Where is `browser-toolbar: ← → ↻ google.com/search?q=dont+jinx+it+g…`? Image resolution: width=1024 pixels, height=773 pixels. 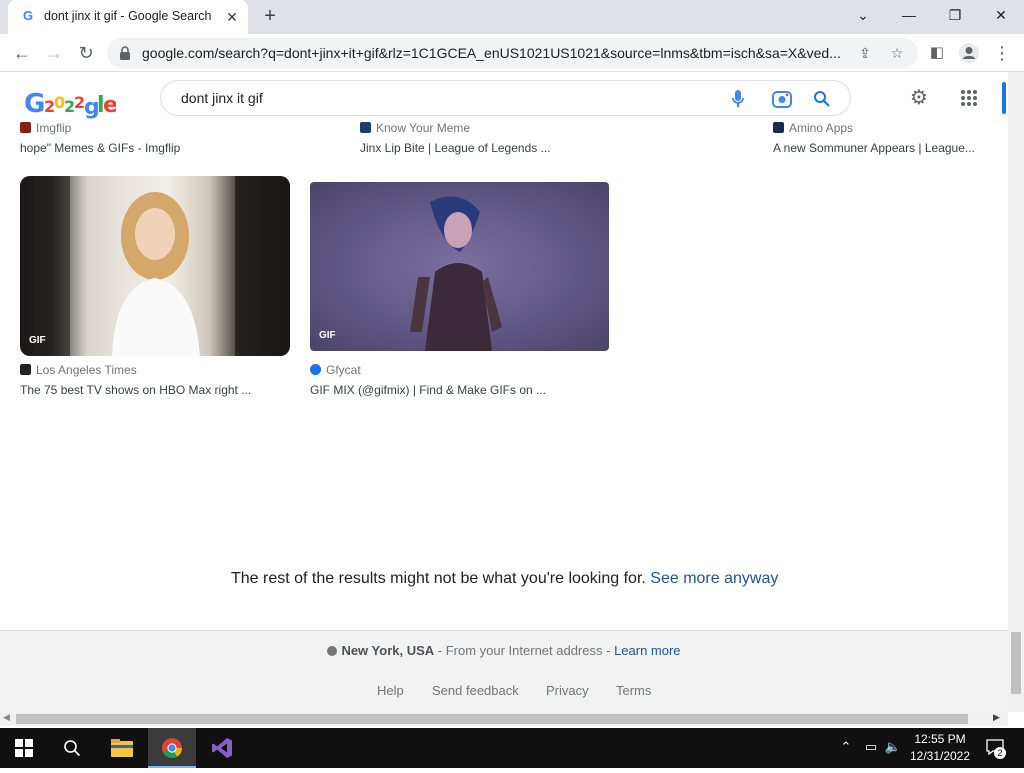 browser-toolbar: ← → ↻ google.com/search?q=dont+jinx+it+g… is located at coordinates (512, 53).